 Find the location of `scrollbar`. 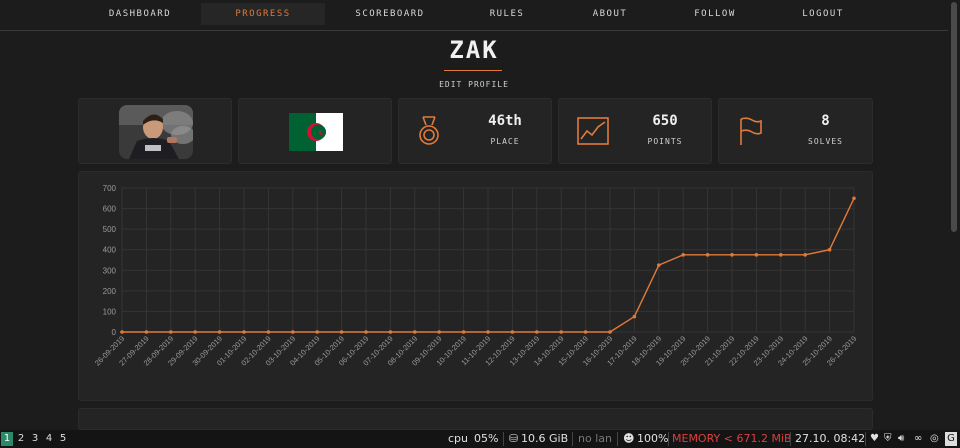

scrollbar is located at coordinates (954, 214).